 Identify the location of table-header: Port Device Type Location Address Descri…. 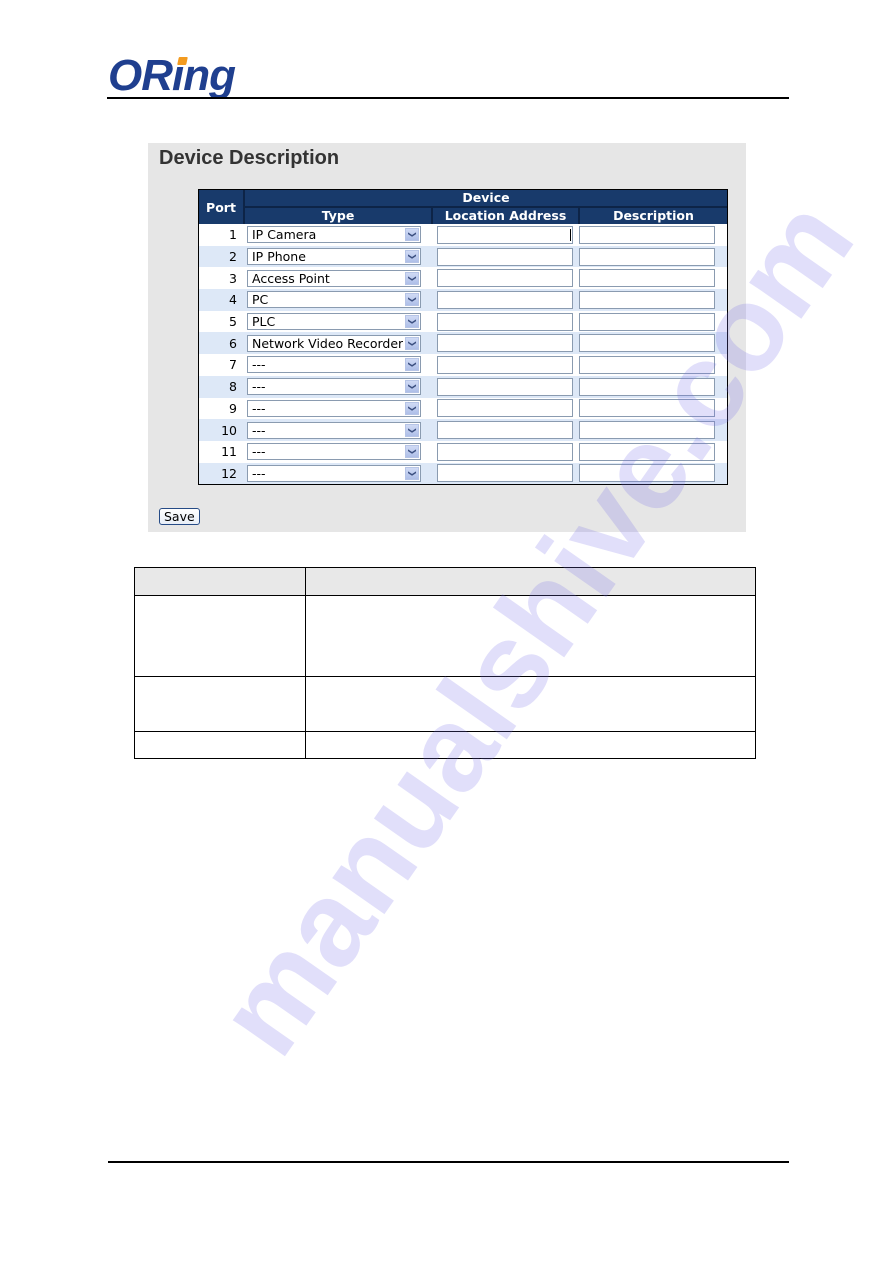
(463, 207).